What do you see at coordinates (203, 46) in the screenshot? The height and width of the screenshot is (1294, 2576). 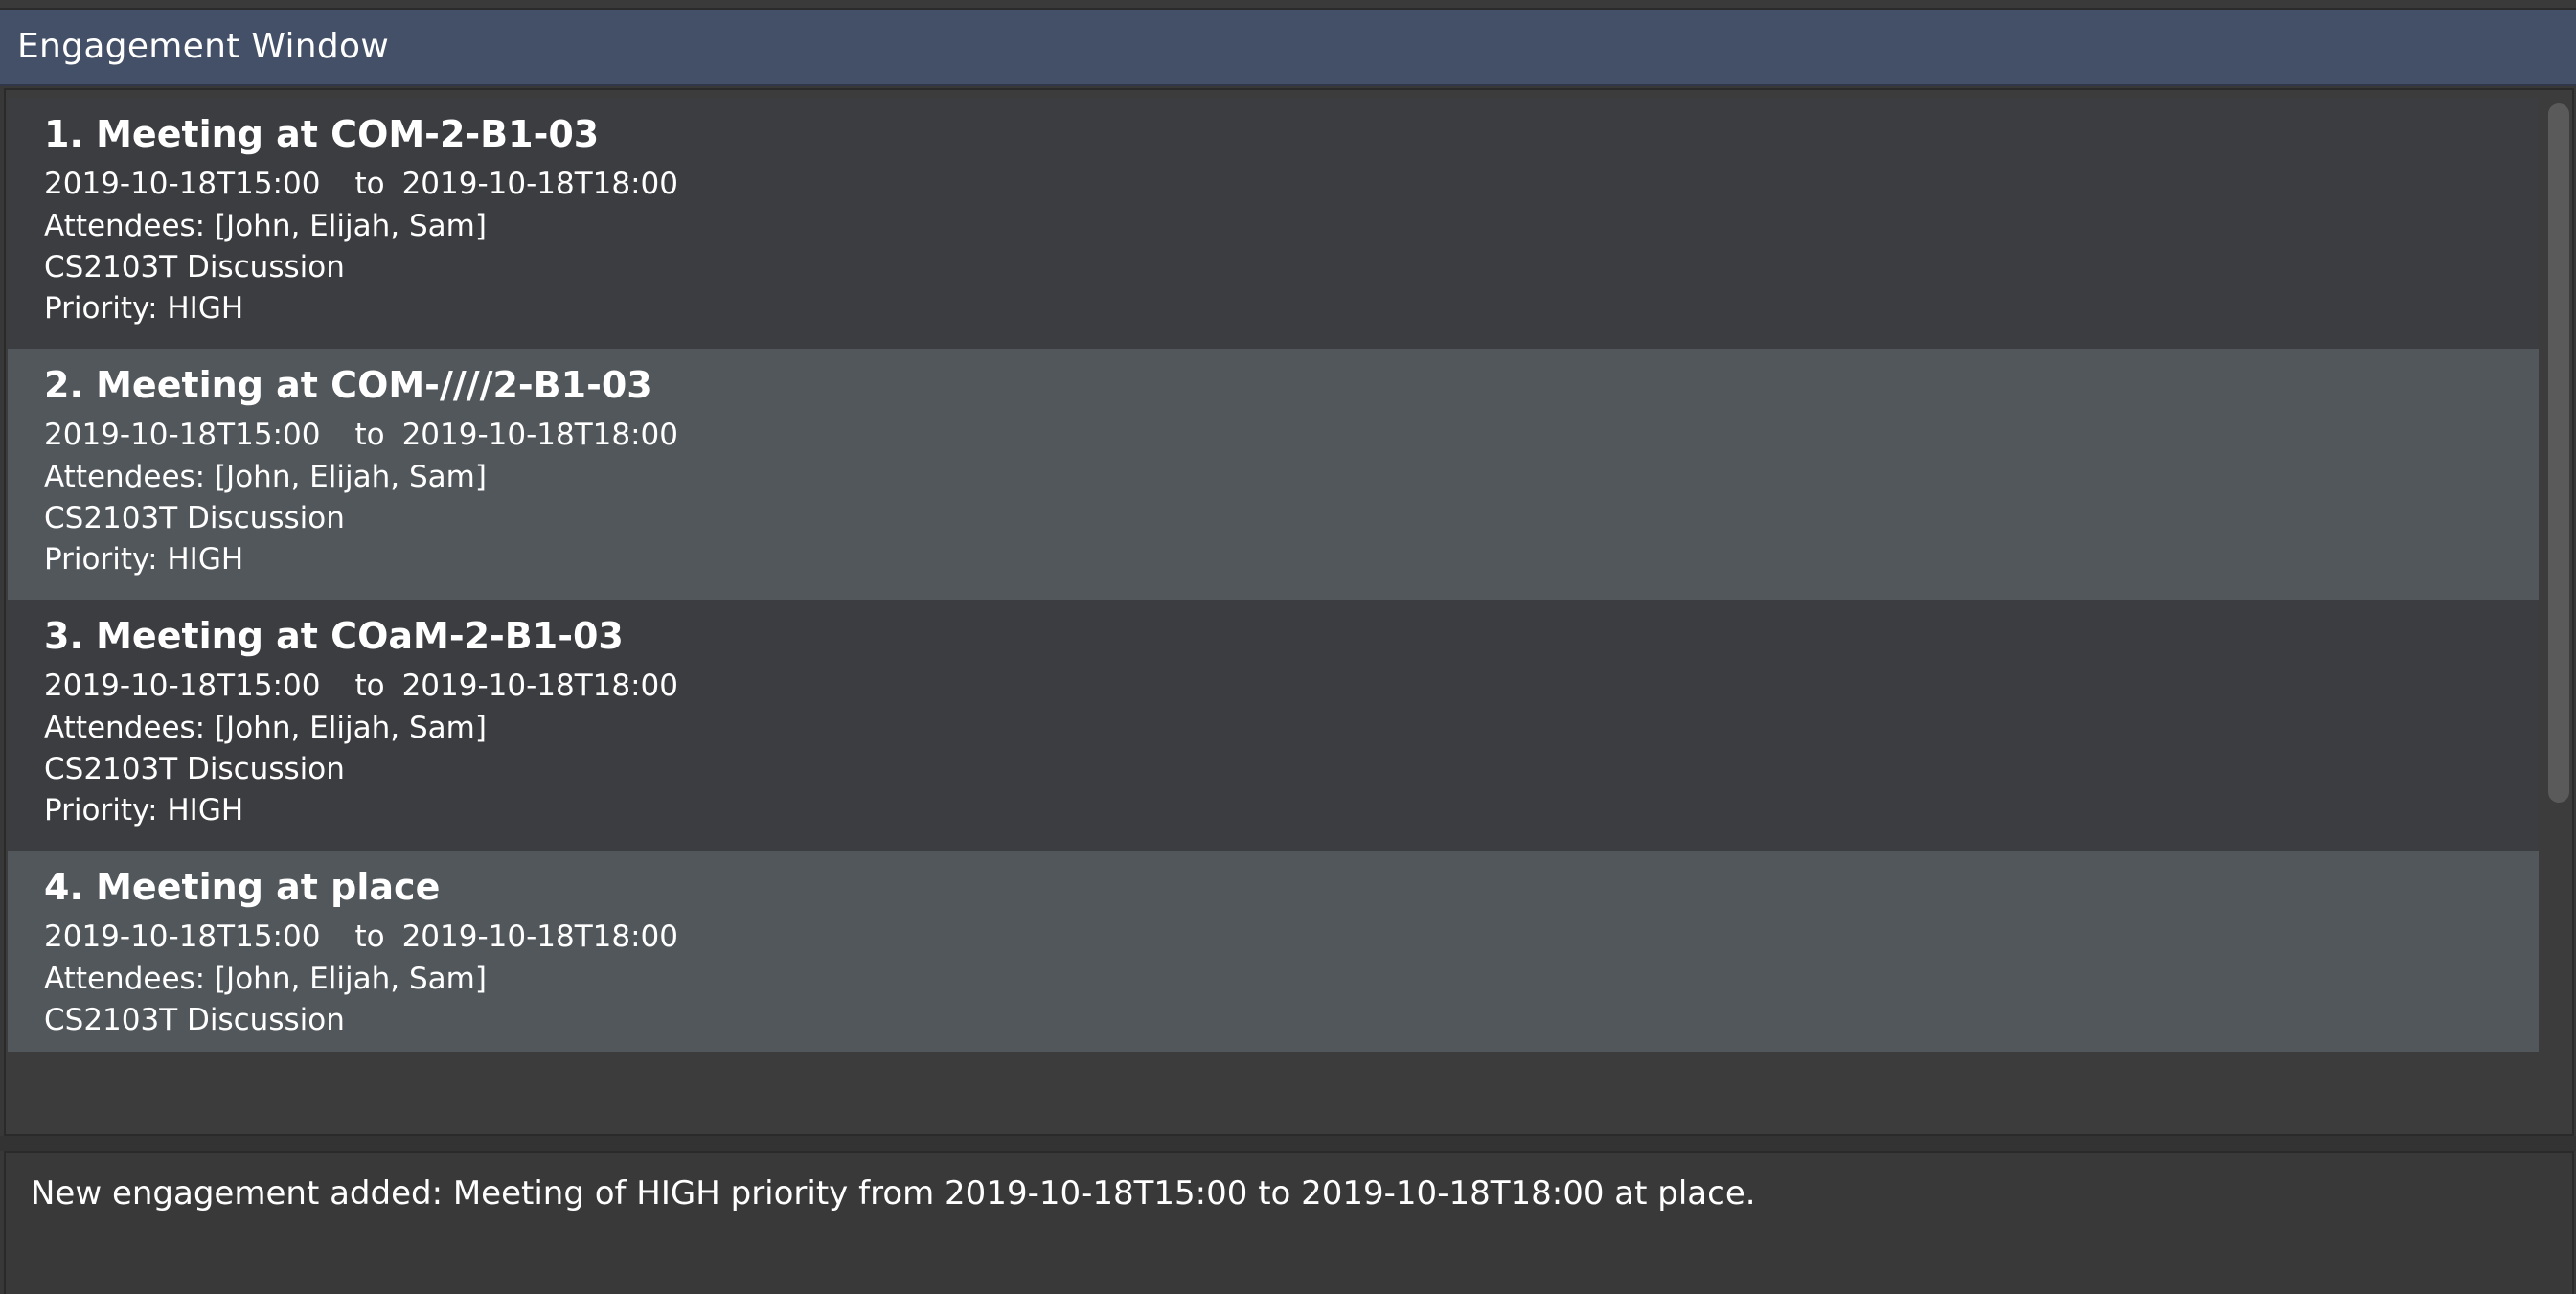 I see `window-title: Engagement Window` at bounding box center [203, 46].